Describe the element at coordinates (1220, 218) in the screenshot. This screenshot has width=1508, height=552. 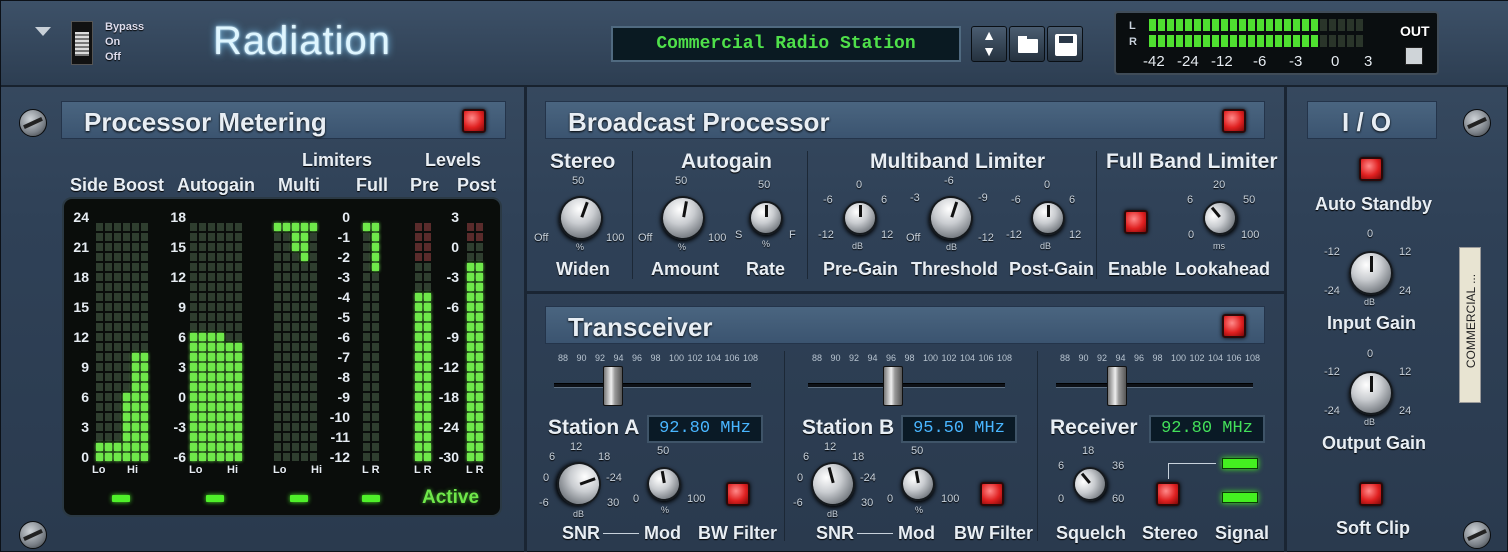
I see `lookahead-knob` at that location.